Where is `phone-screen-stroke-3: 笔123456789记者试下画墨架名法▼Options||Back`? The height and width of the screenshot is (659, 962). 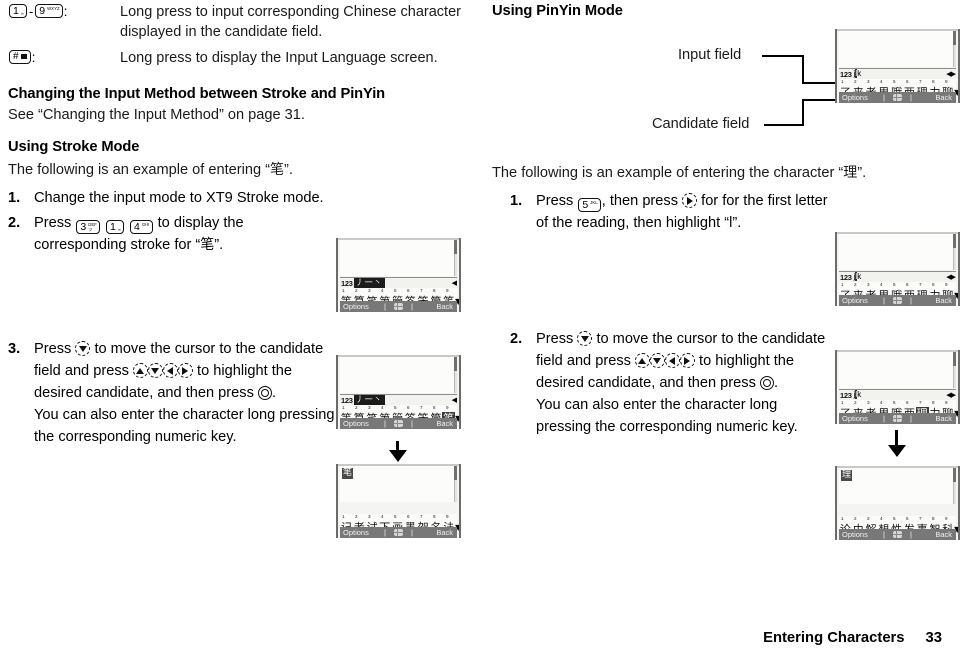 phone-screen-stroke-3: 笔123456789记者试下画墨架名法▼Options||Back is located at coordinates (398, 501).